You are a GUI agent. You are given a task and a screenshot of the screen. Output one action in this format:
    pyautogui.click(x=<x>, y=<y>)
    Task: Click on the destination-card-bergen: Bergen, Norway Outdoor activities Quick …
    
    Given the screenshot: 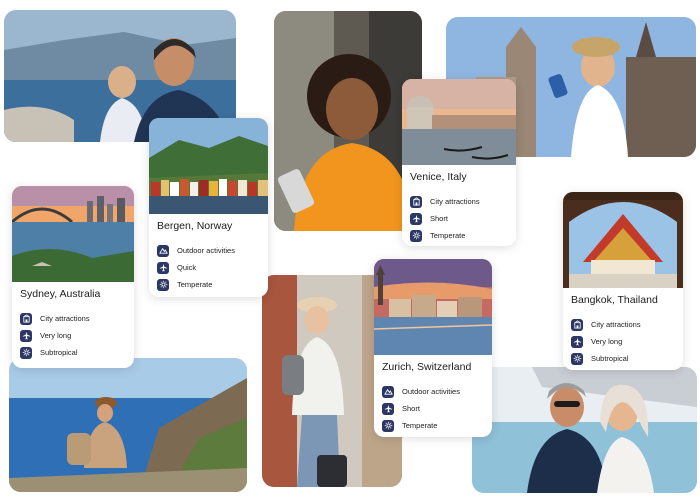 What is the action you would take?
    pyautogui.click(x=208, y=207)
    